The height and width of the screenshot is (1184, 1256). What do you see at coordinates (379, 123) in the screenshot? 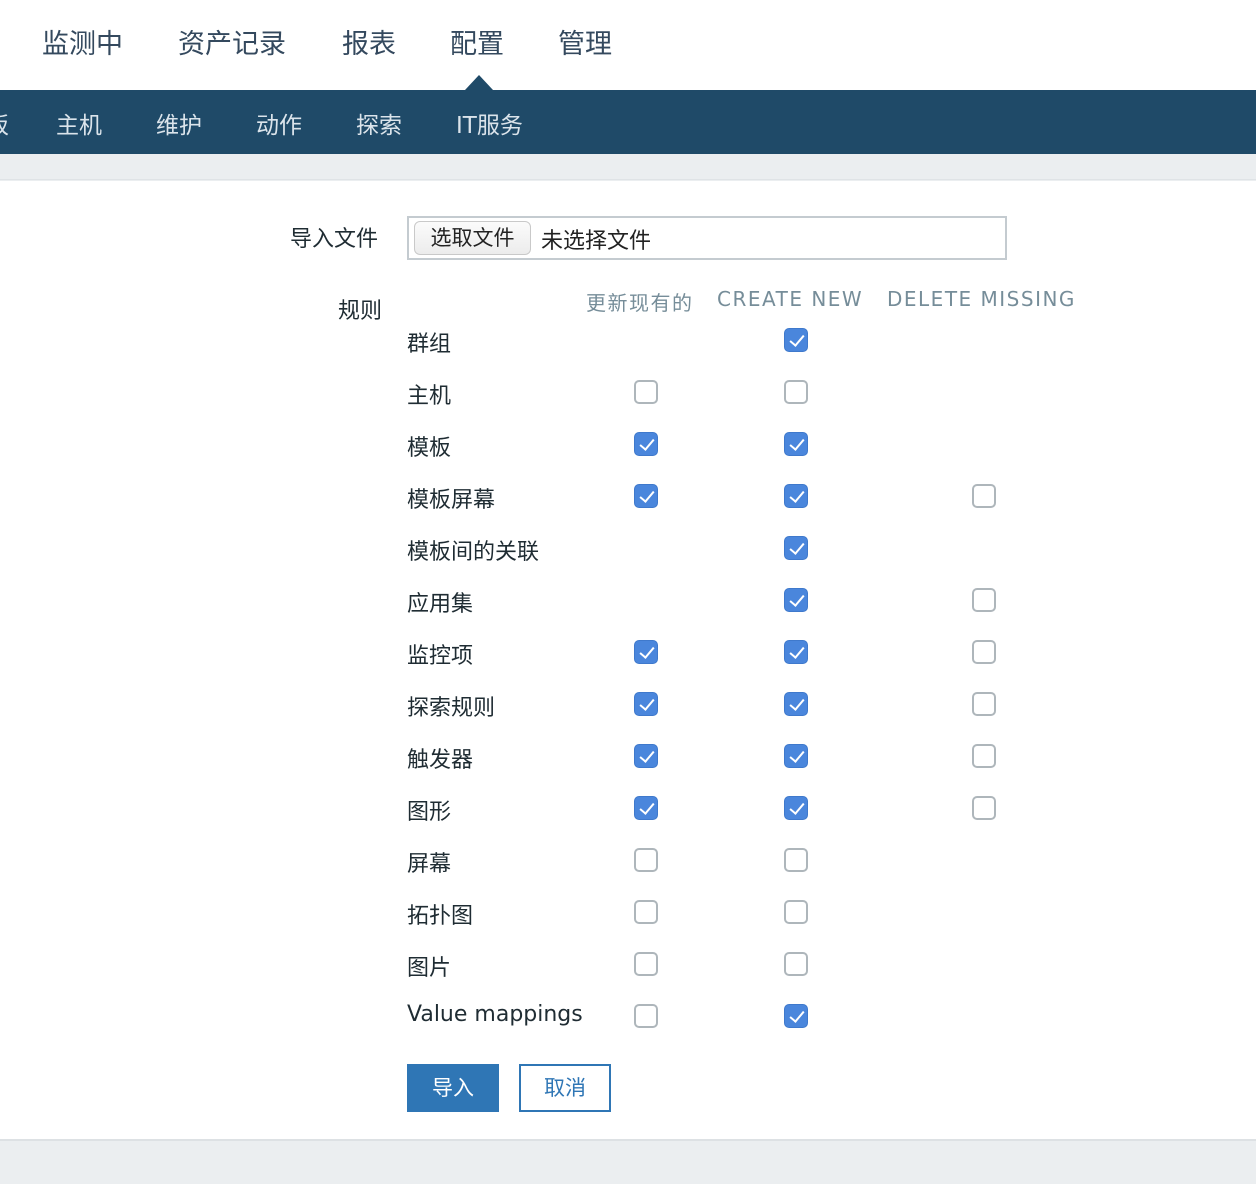
I see `subnav-item-discovery: 探索` at bounding box center [379, 123].